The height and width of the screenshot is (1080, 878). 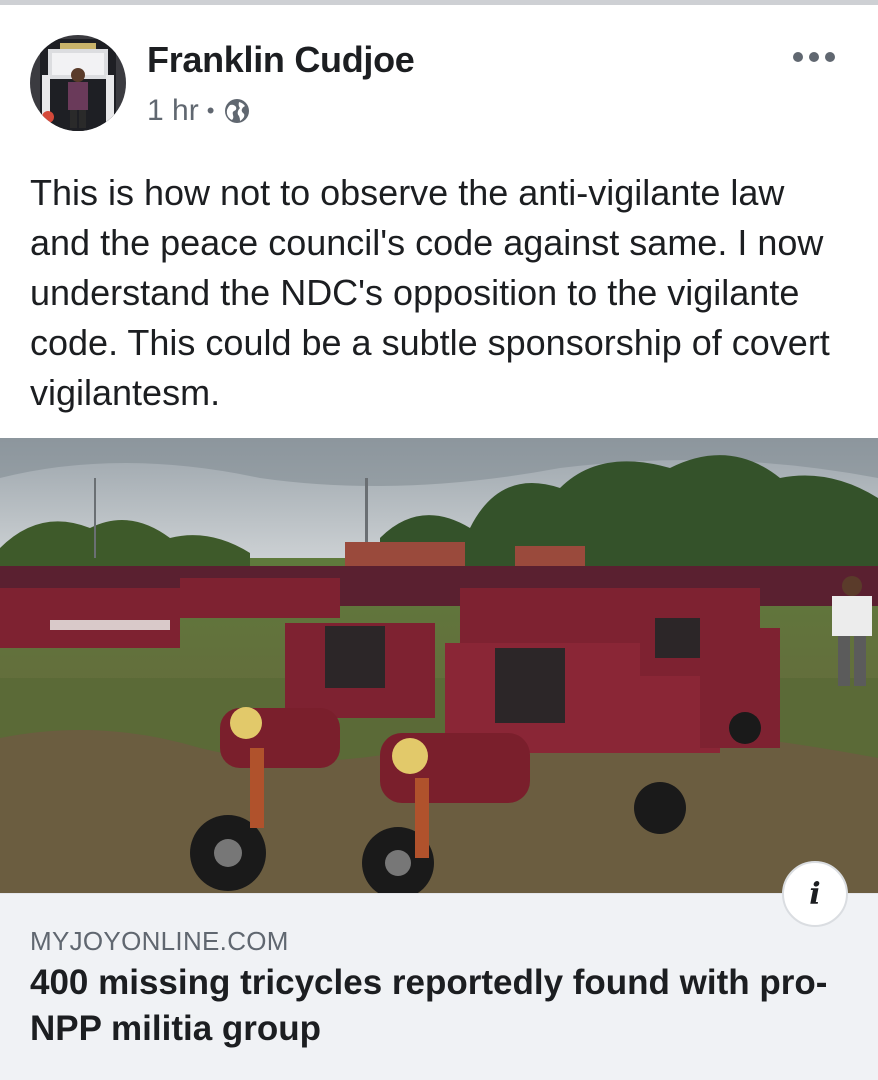 What do you see at coordinates (159, 941) in the screenshot?
I see `link-domain: MYJOYONLINE.COM` at bounding box center [159, 941].